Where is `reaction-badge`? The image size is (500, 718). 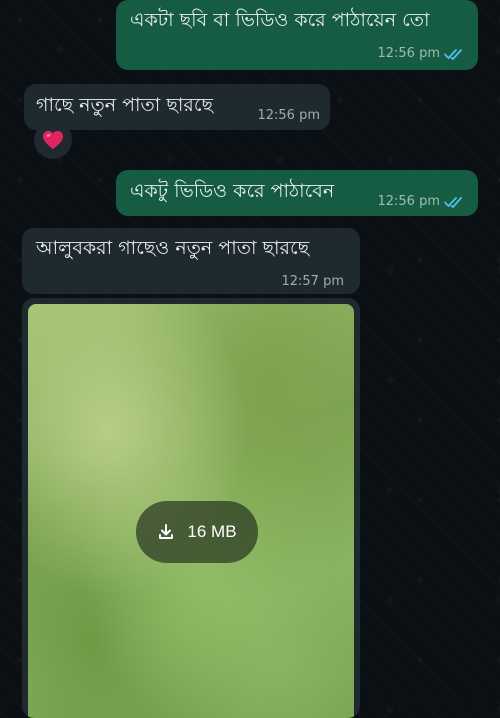
reaction-badge is located at coordinates (53, 140).